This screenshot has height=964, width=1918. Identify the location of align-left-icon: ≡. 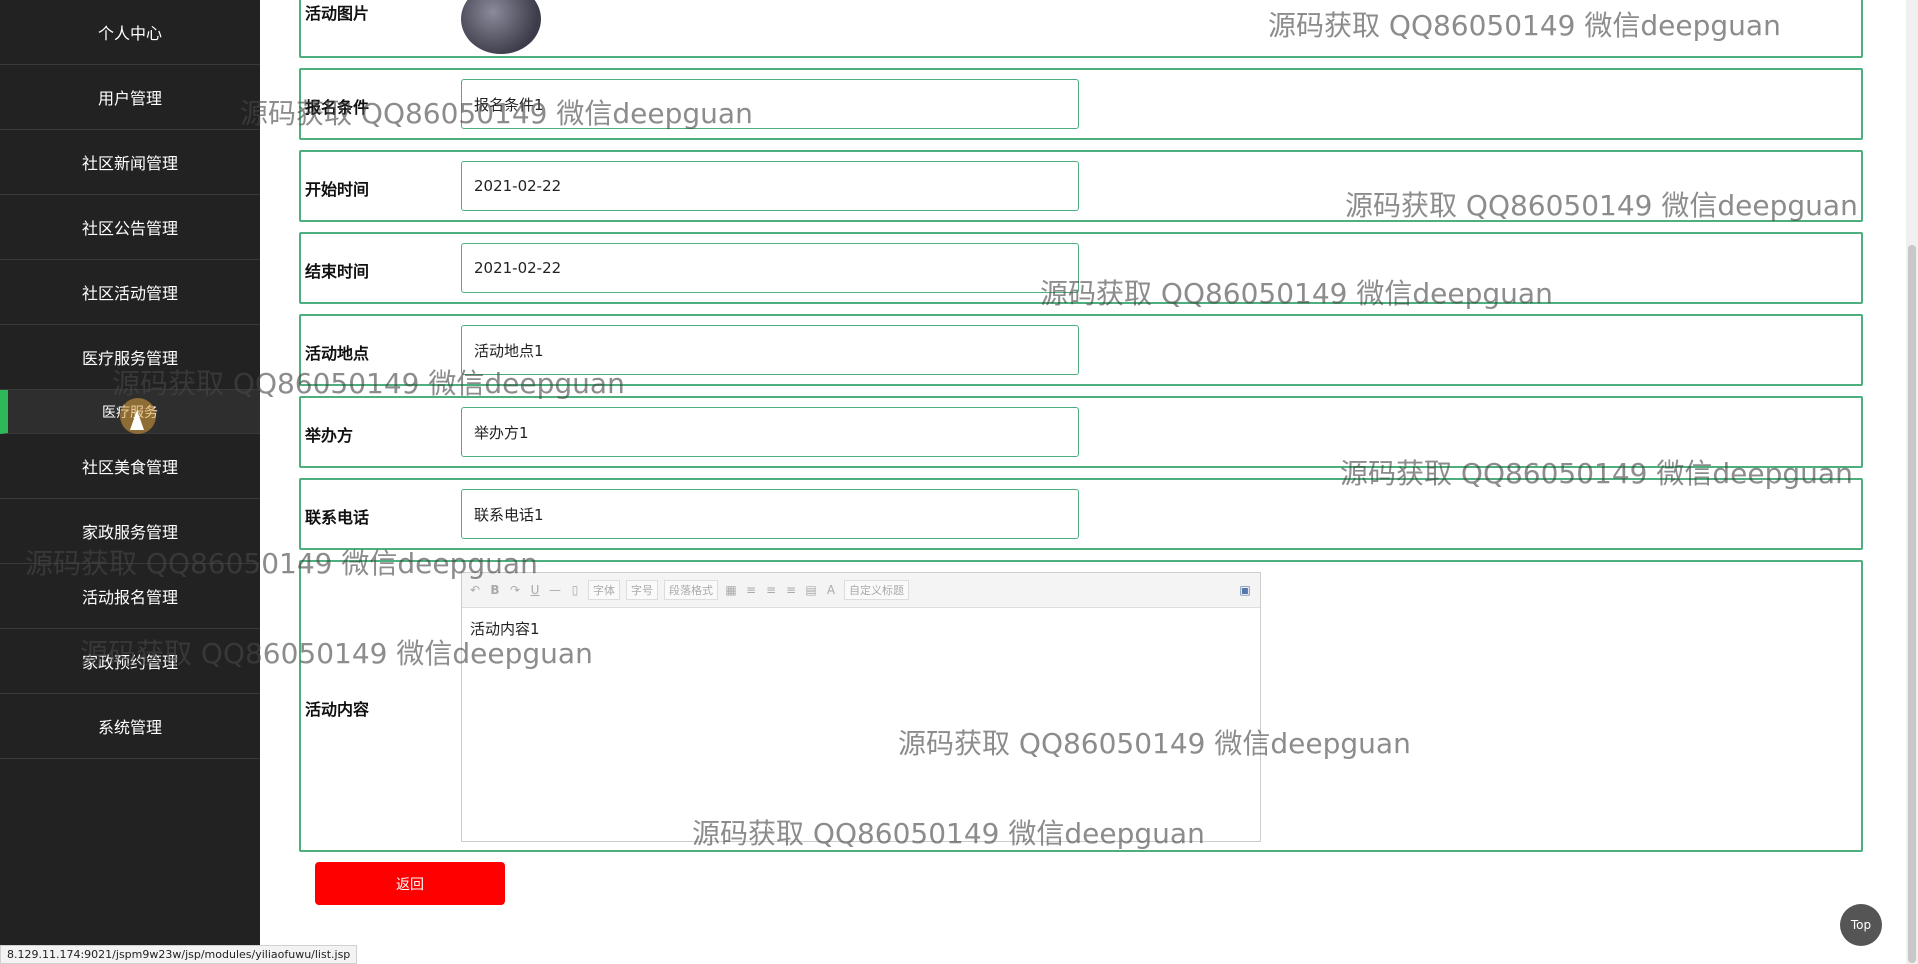
(751, 590).